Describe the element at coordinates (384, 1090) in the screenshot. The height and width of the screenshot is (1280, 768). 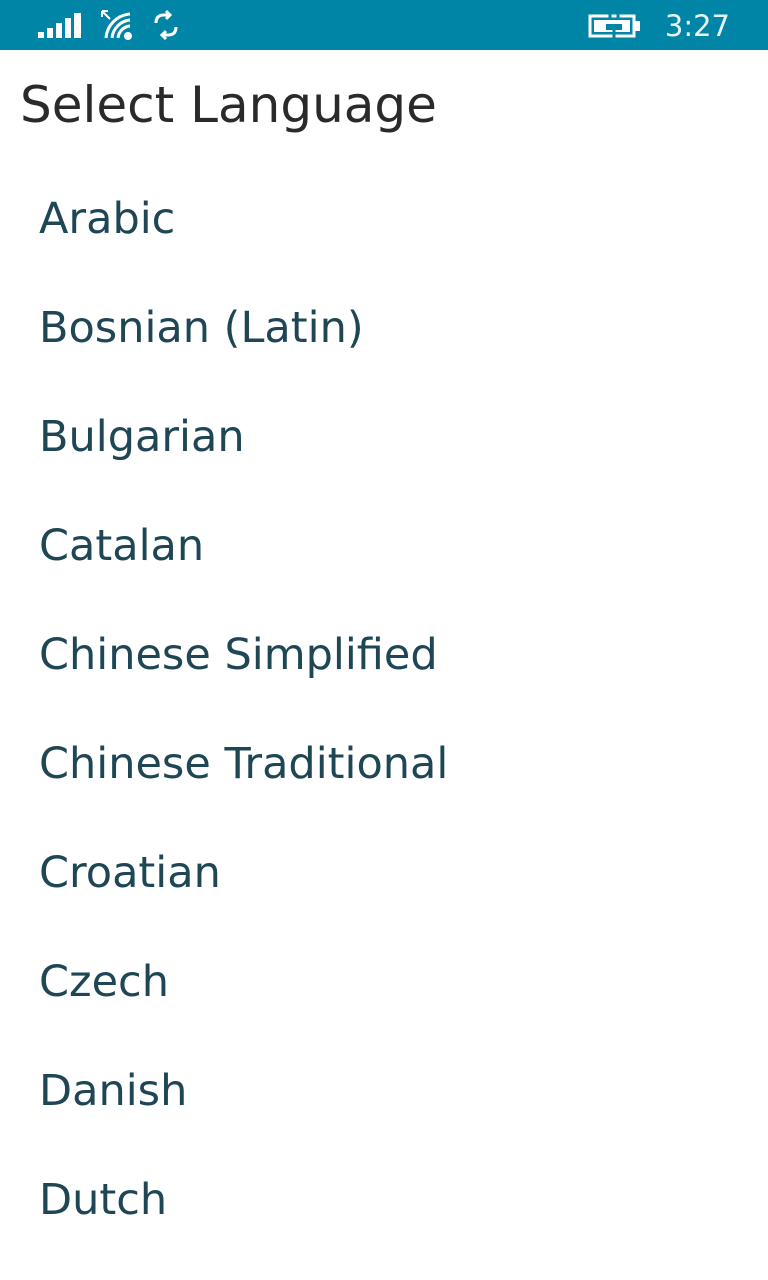
I see `list-item-danish: Danish` at that location.